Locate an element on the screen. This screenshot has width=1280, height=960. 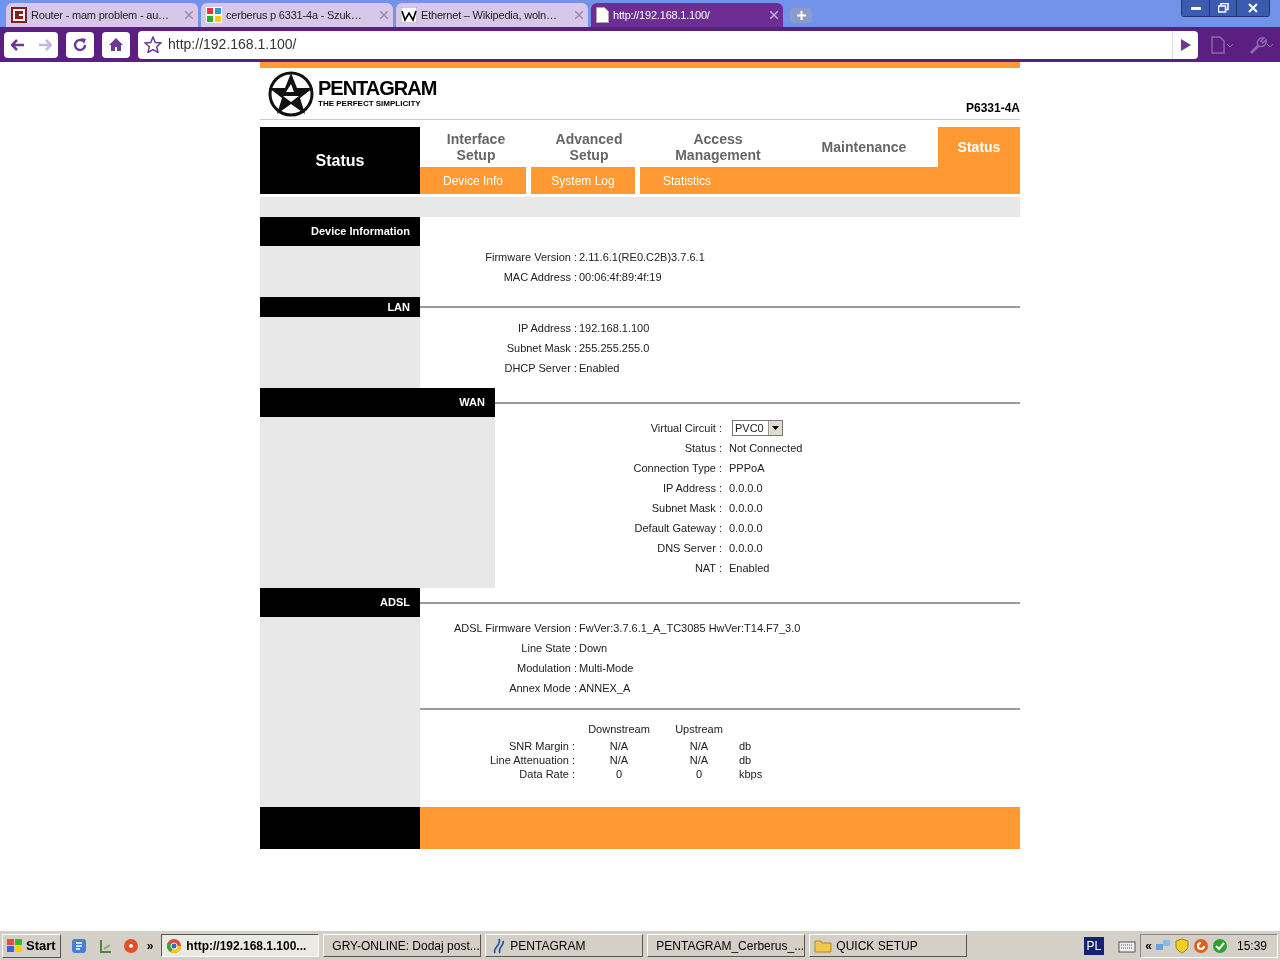
caret-icon is located at coordinates (775, 428).